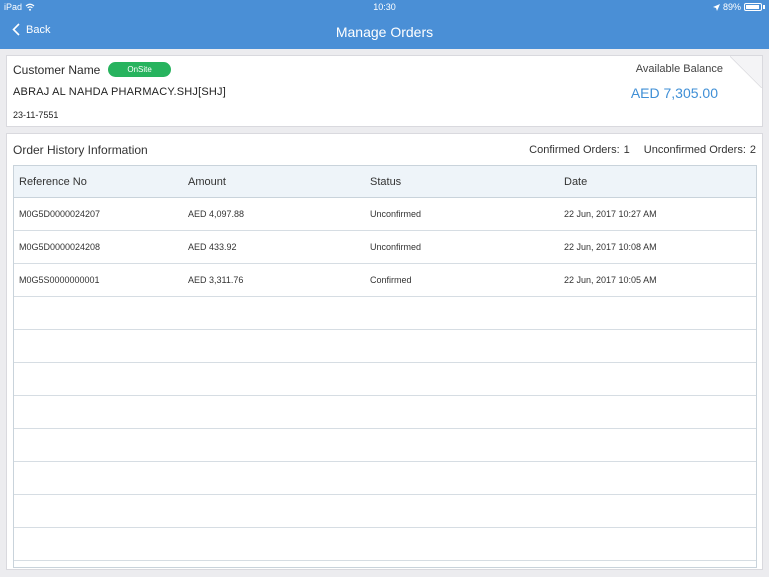  What do you see at coordinates (216, 280) in the screenshot?
I see `cell-amount: AED 3,311.76` at bounding box center [216, 280].